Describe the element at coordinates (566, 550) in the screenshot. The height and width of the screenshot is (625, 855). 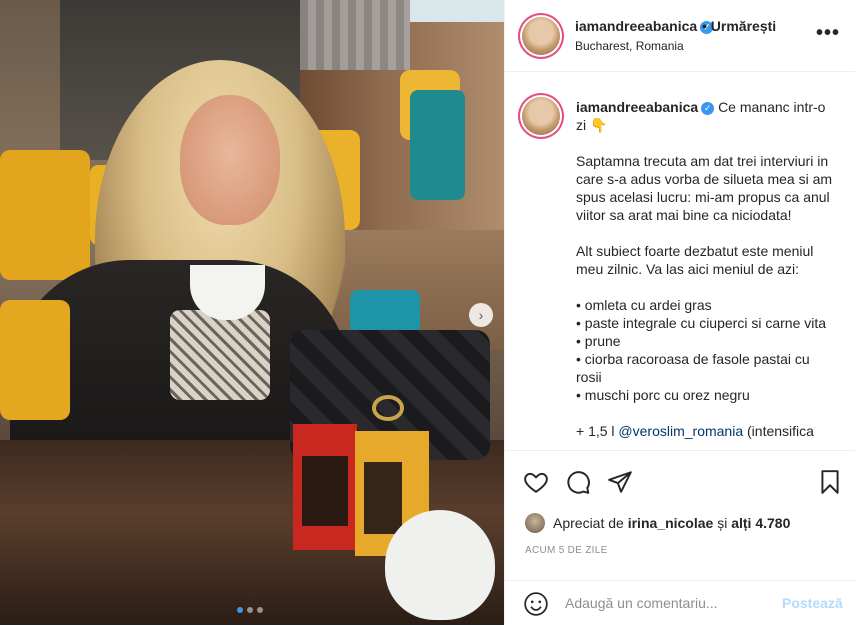
I see `post-timestamp: ACUM 5 DE ZILE` at that location.